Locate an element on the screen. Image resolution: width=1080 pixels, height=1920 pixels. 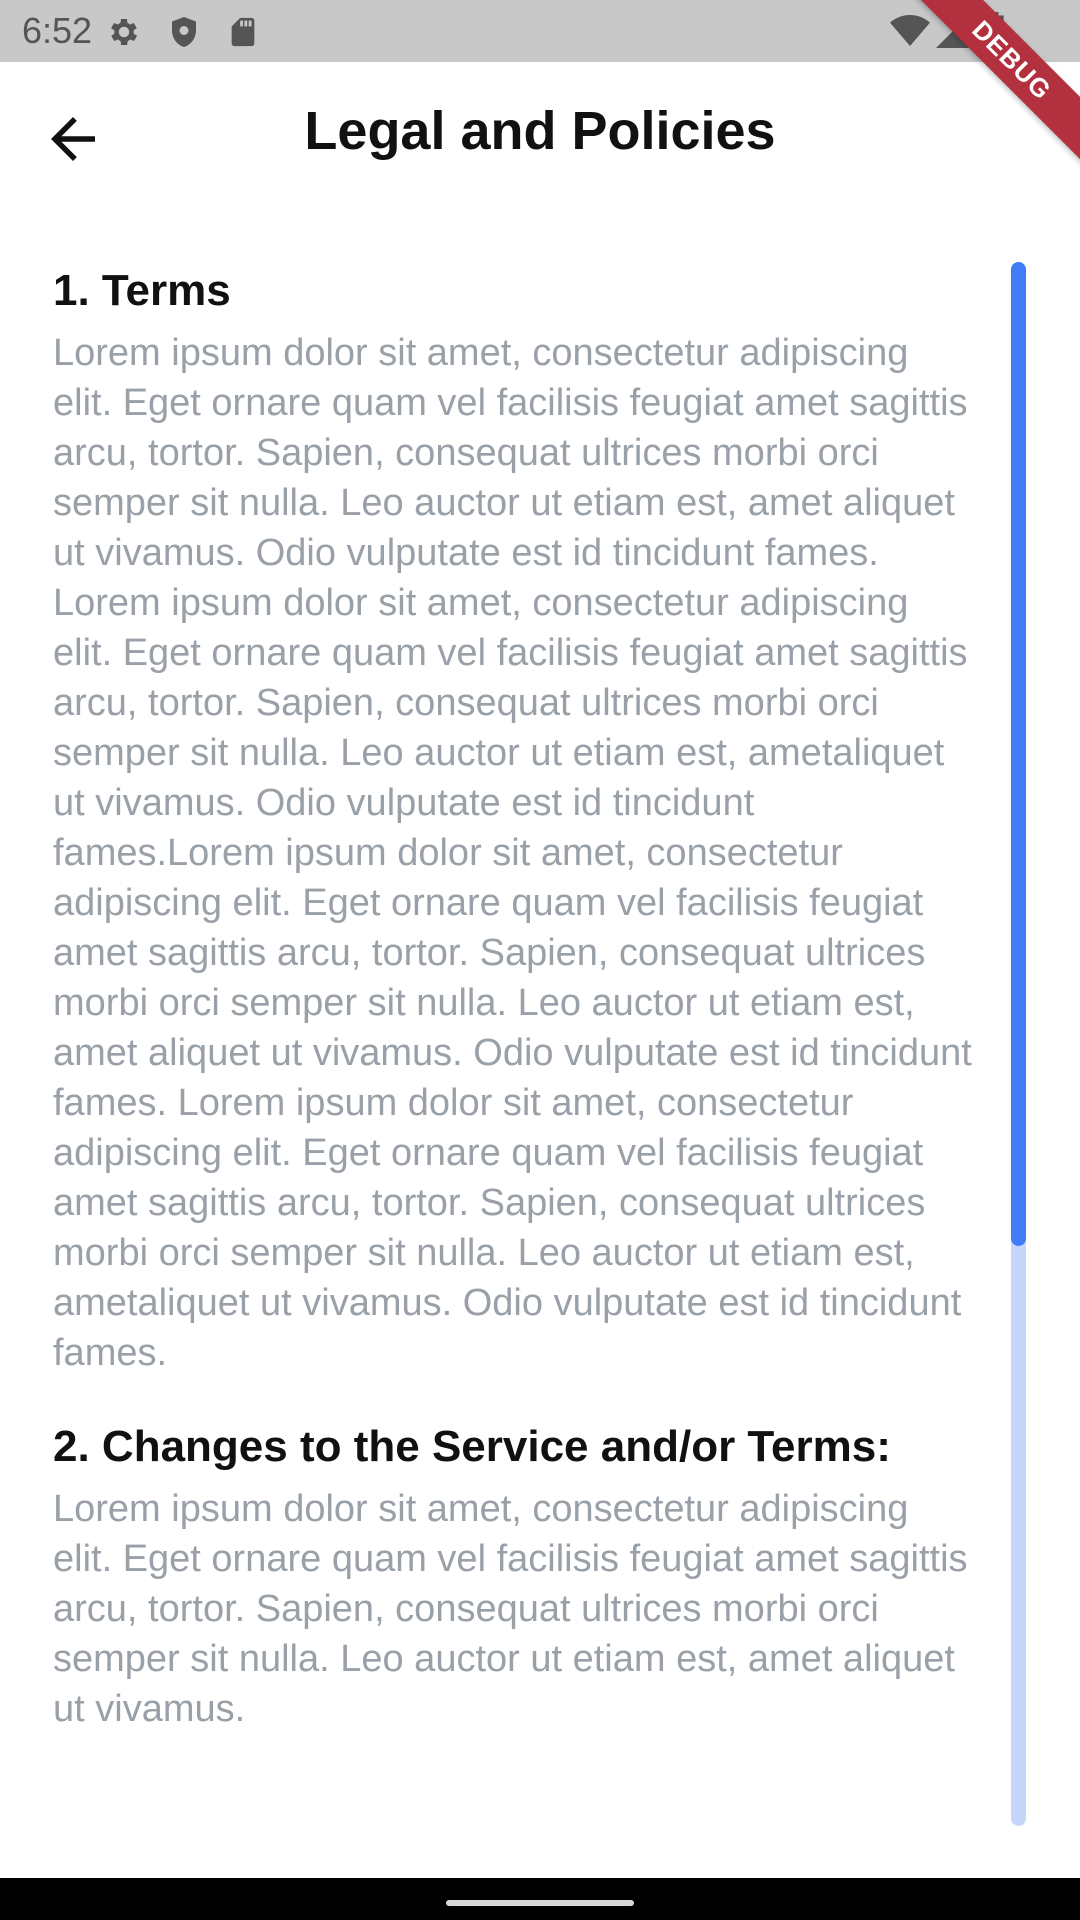
sd-card-icon is located at coordinates (243, 32).